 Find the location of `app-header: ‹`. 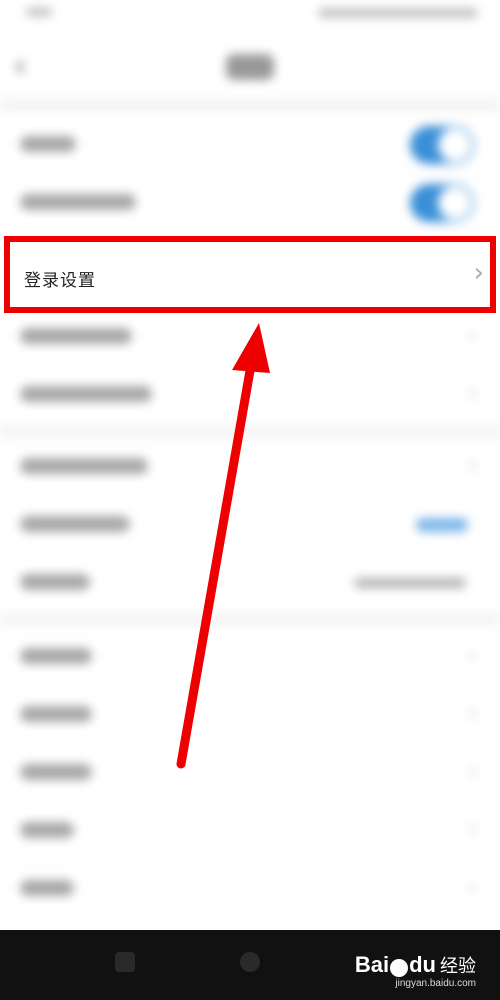

app-header: ‹ is located at coordinates (250, 67).